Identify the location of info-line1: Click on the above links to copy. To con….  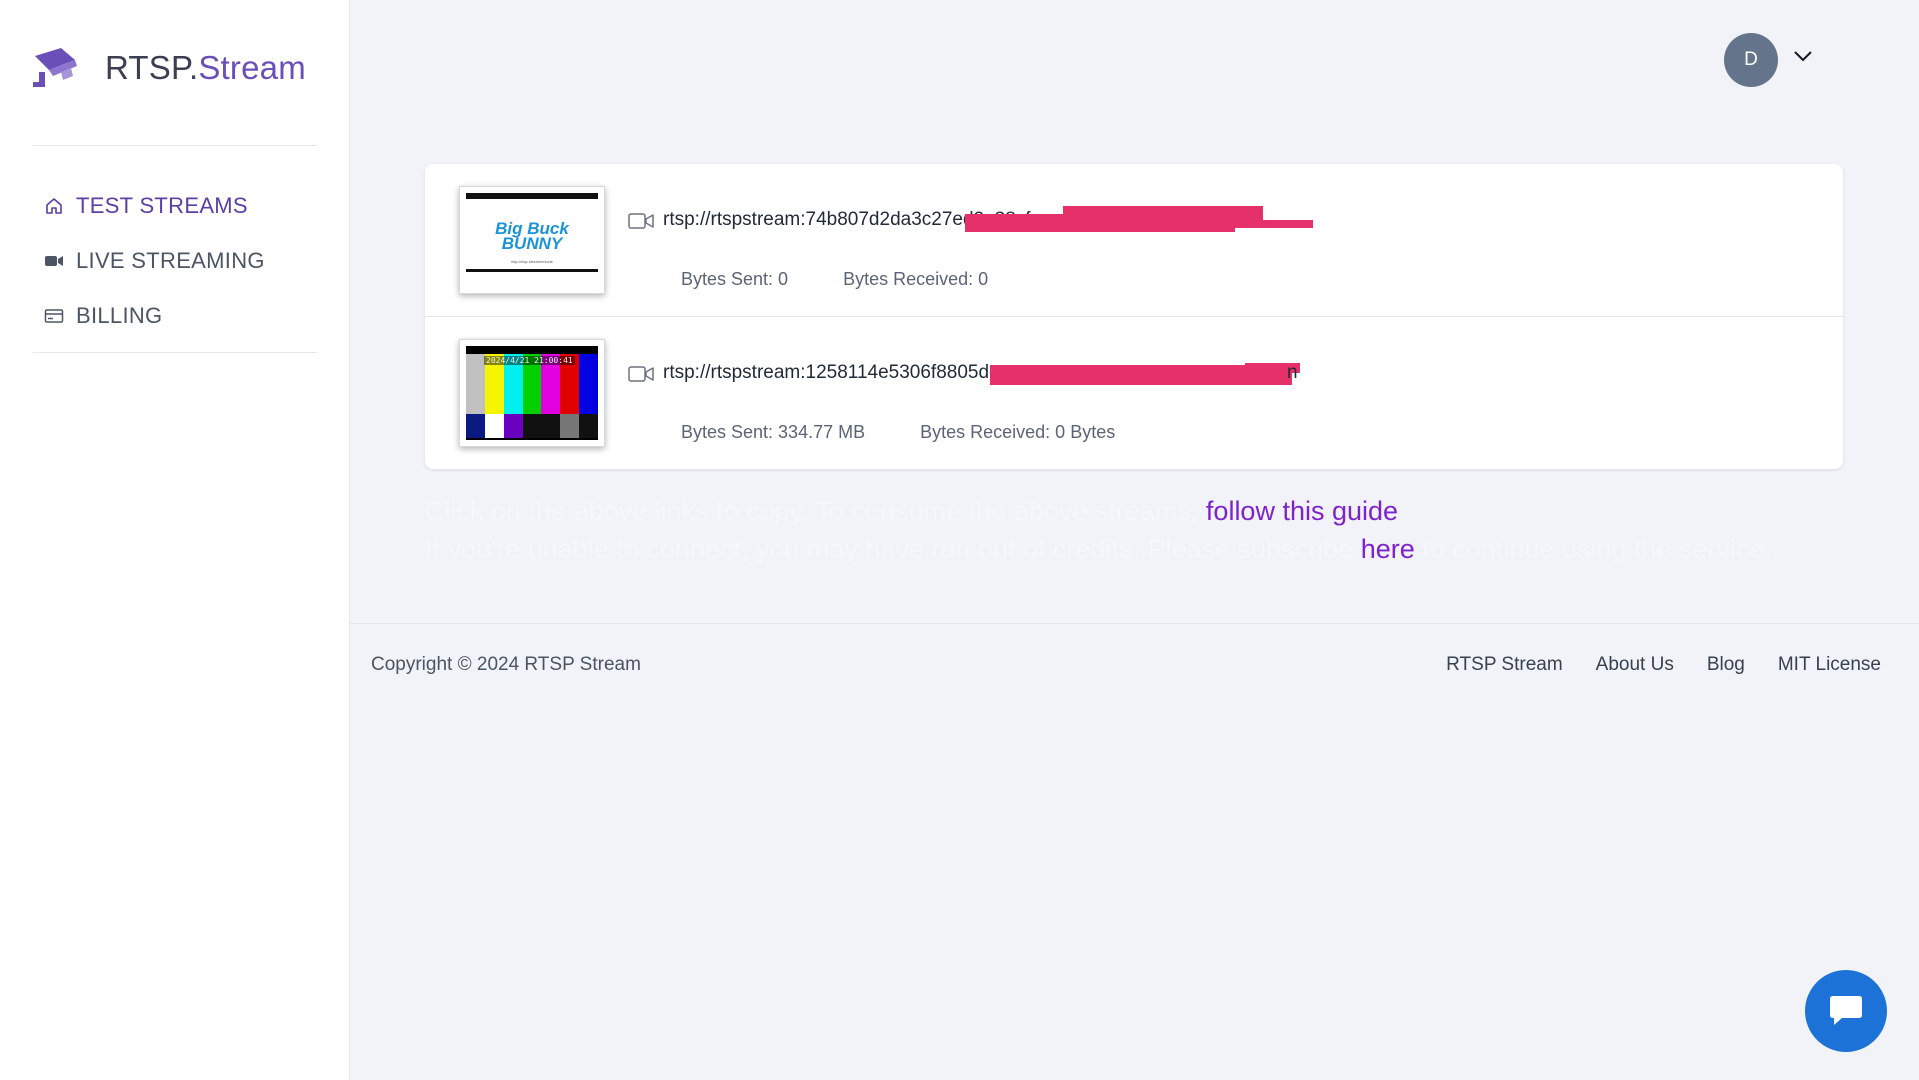
(812, 511).